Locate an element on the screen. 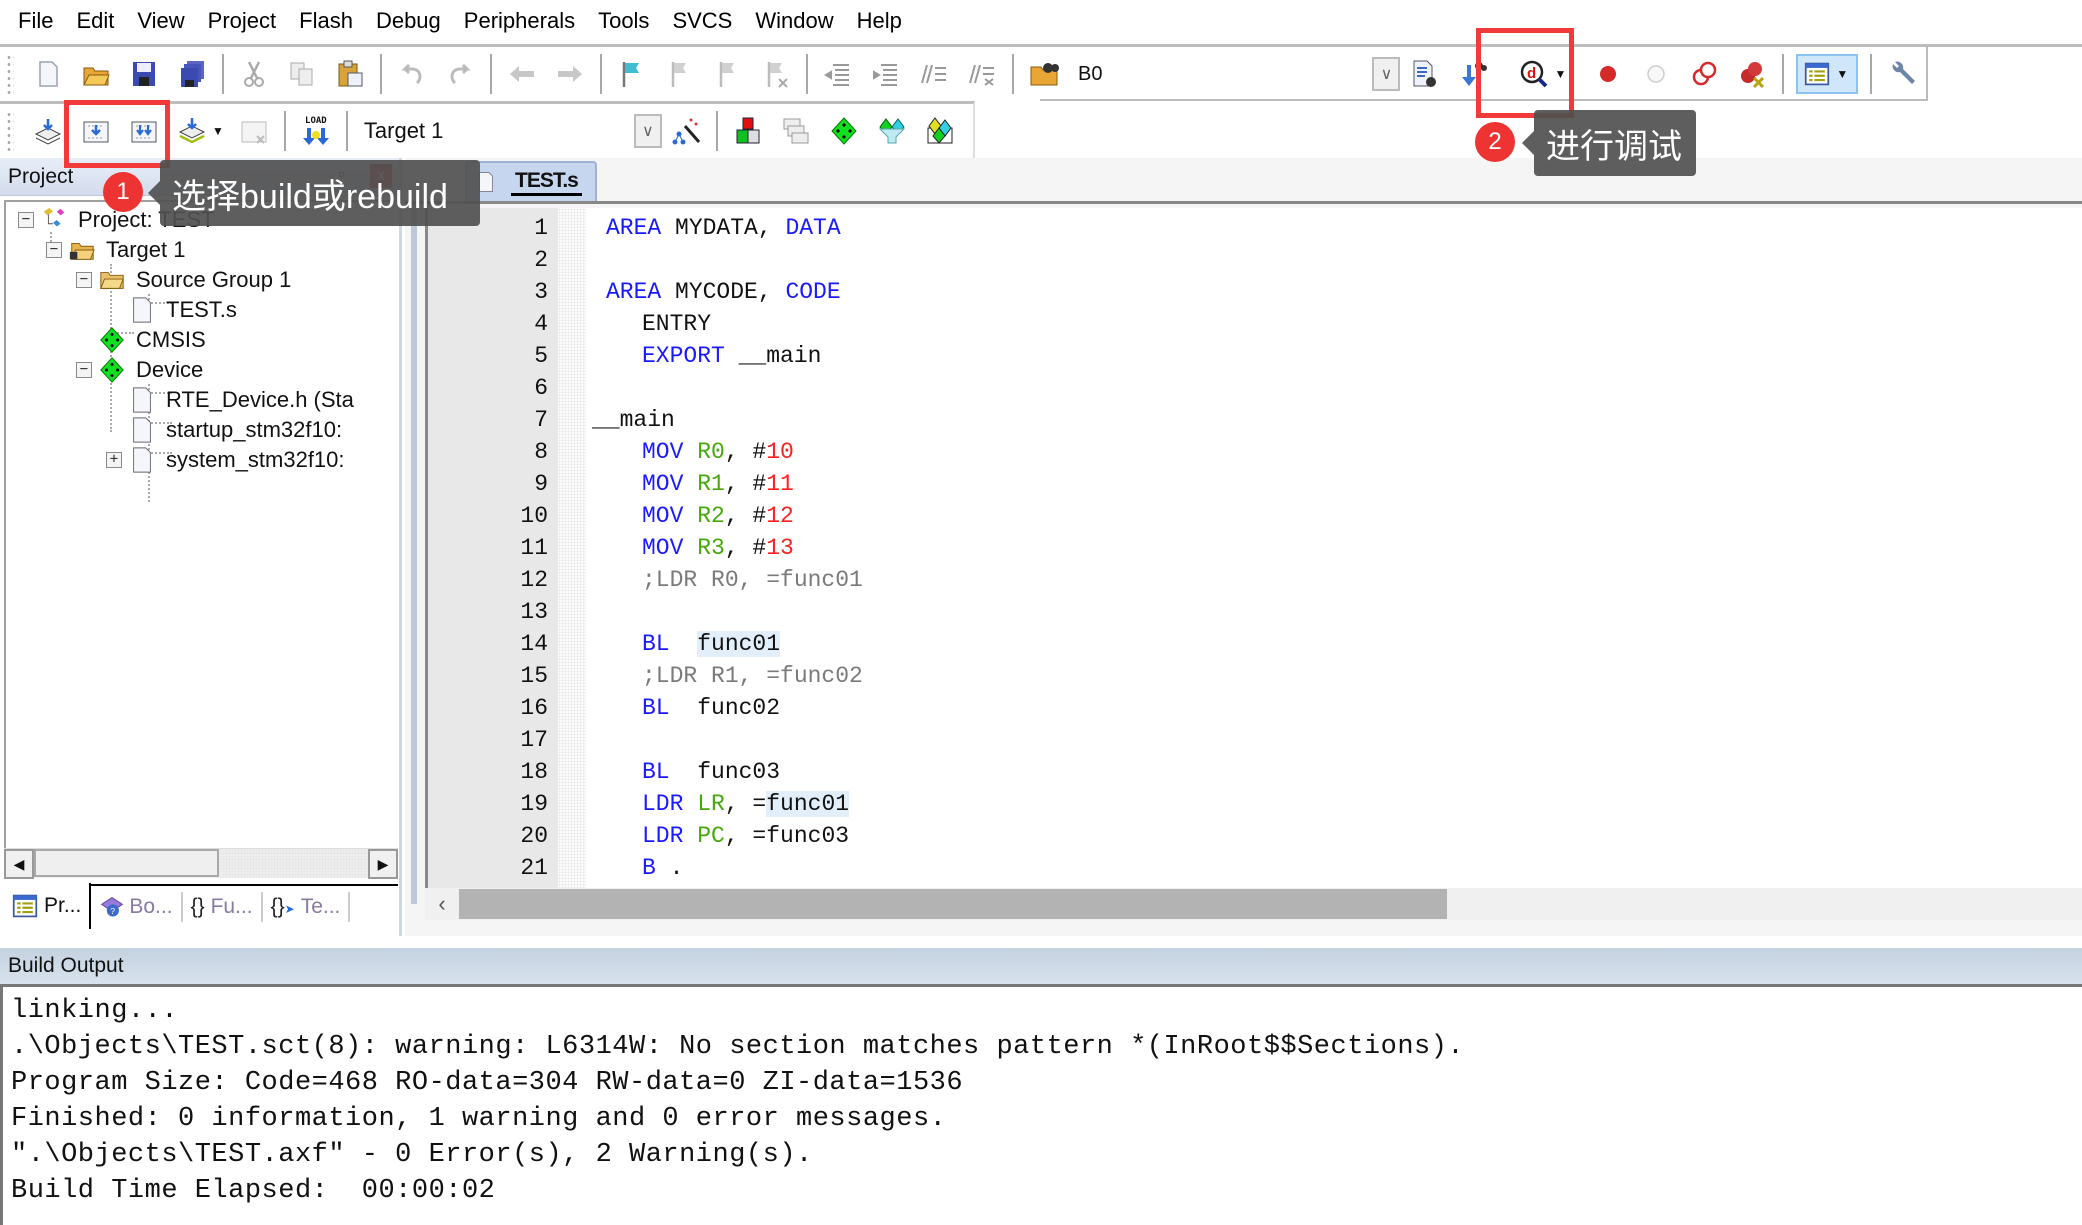  scroll-left-arrow: ◀ is located at coordinates (19, 864).